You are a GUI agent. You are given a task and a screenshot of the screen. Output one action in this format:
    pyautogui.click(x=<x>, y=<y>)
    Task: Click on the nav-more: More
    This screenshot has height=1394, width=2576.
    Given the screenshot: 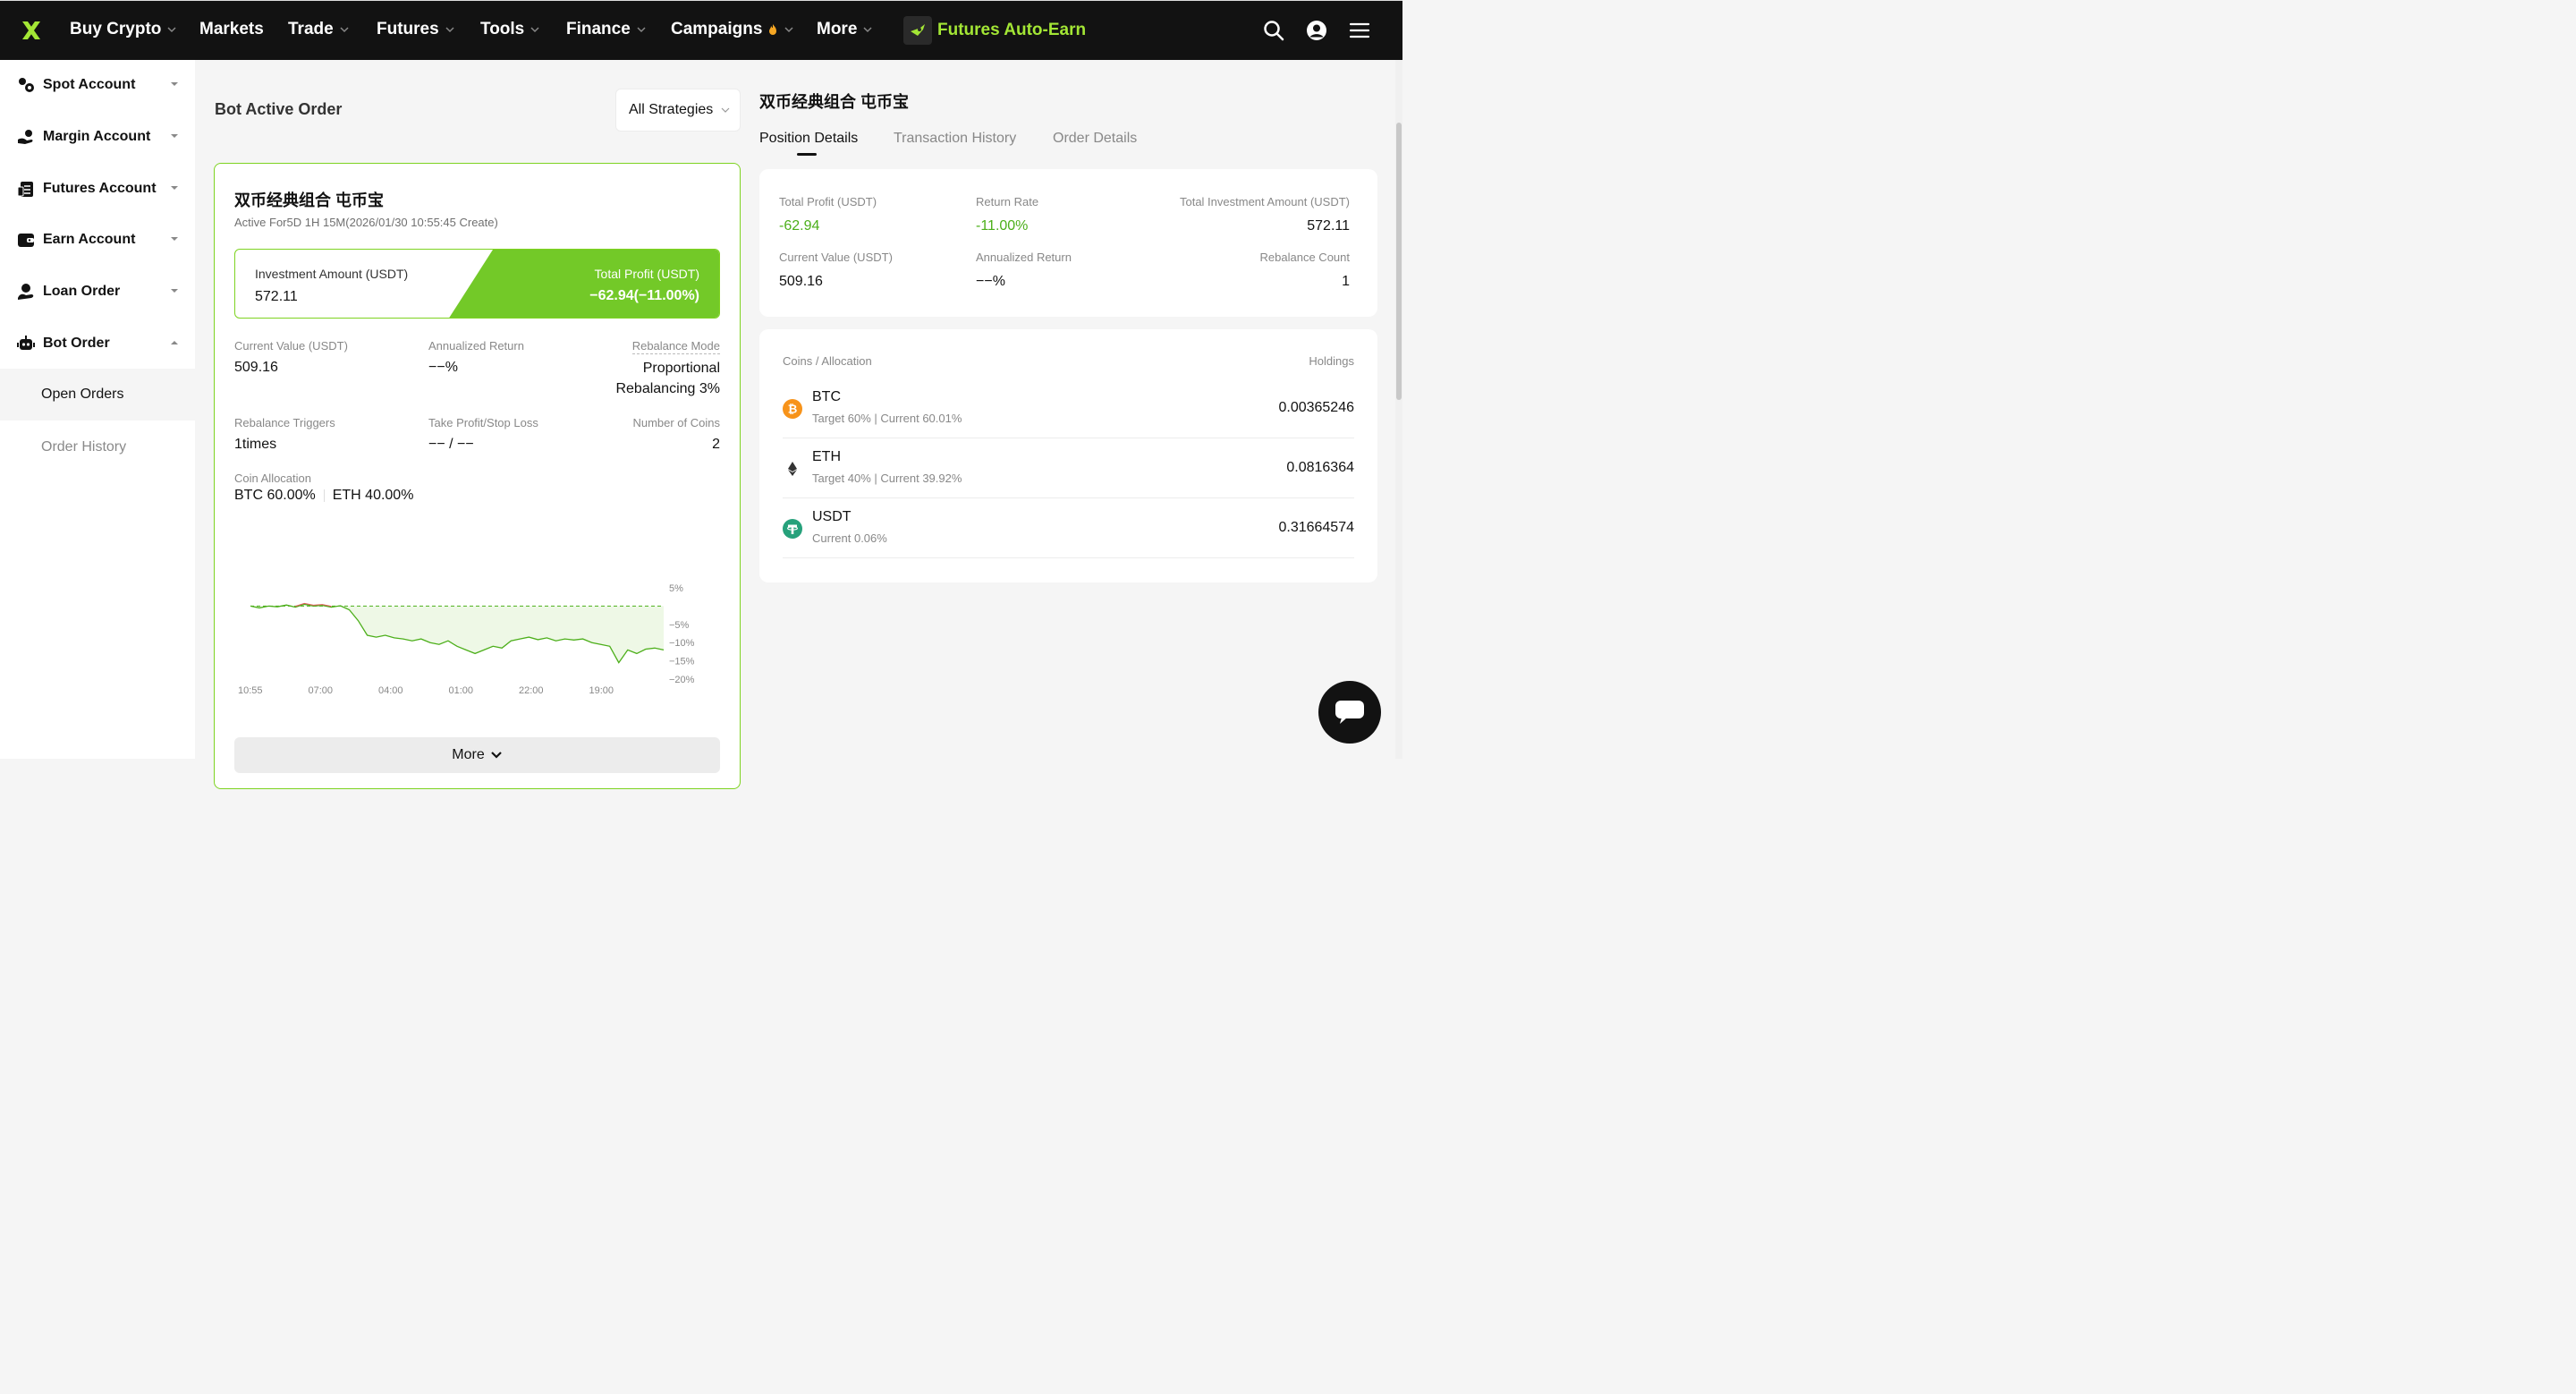 What is the action you would take?
    pyautogui.click(x=845, y=29)
    